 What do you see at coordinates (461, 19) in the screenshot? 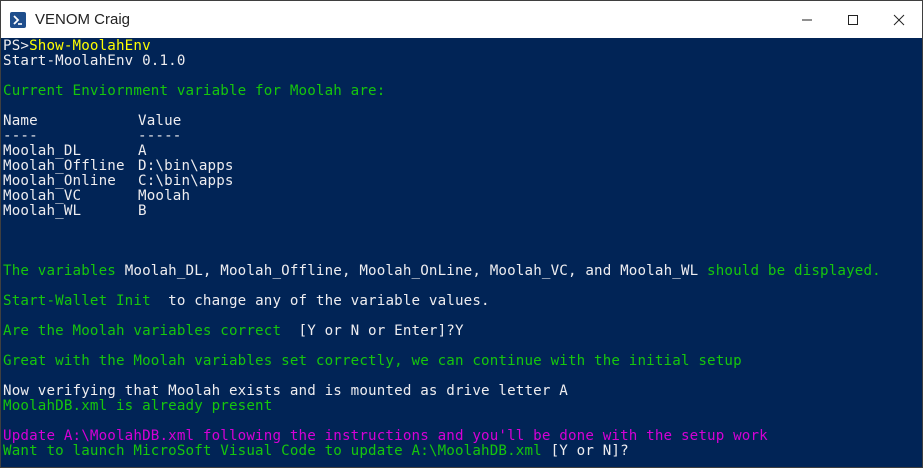
I see `title-bar: VENOM Craig` at bounding box center [461, 19].